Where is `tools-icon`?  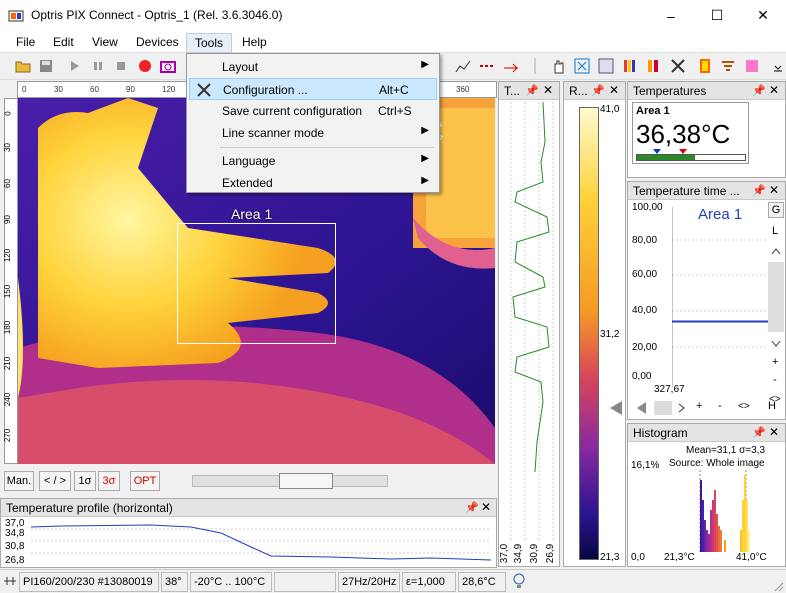
tools-icon is located at coordinates (678, 66).